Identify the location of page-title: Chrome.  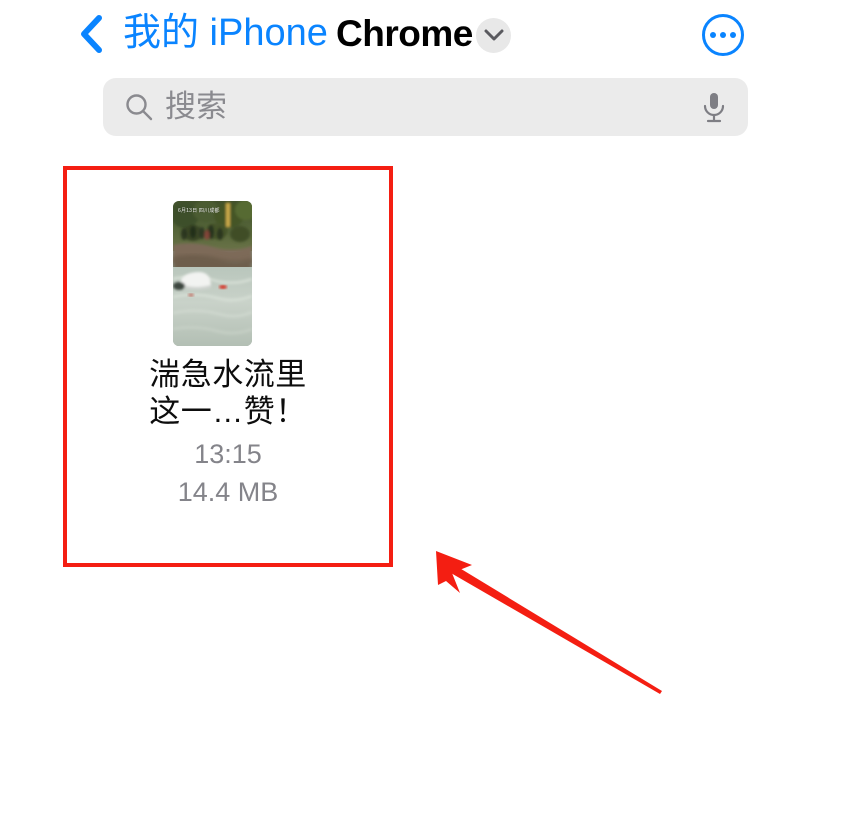
(404, 33).